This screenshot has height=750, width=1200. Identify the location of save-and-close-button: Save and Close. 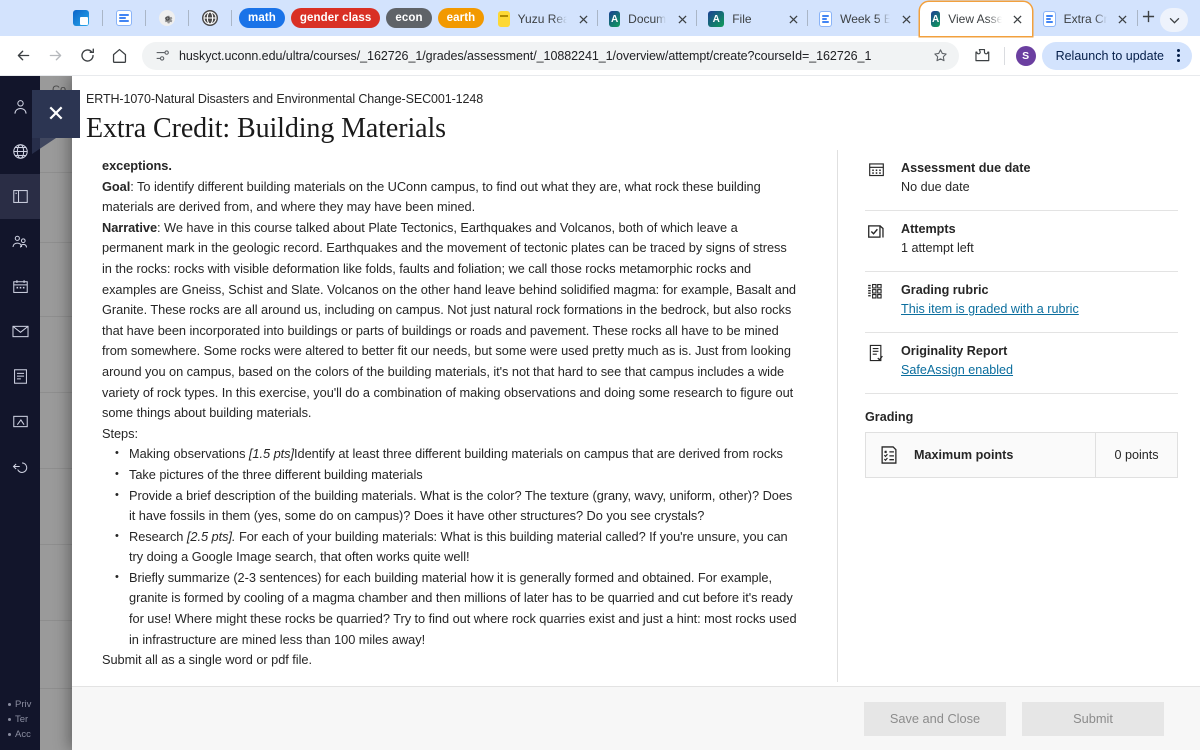
(935, 718).